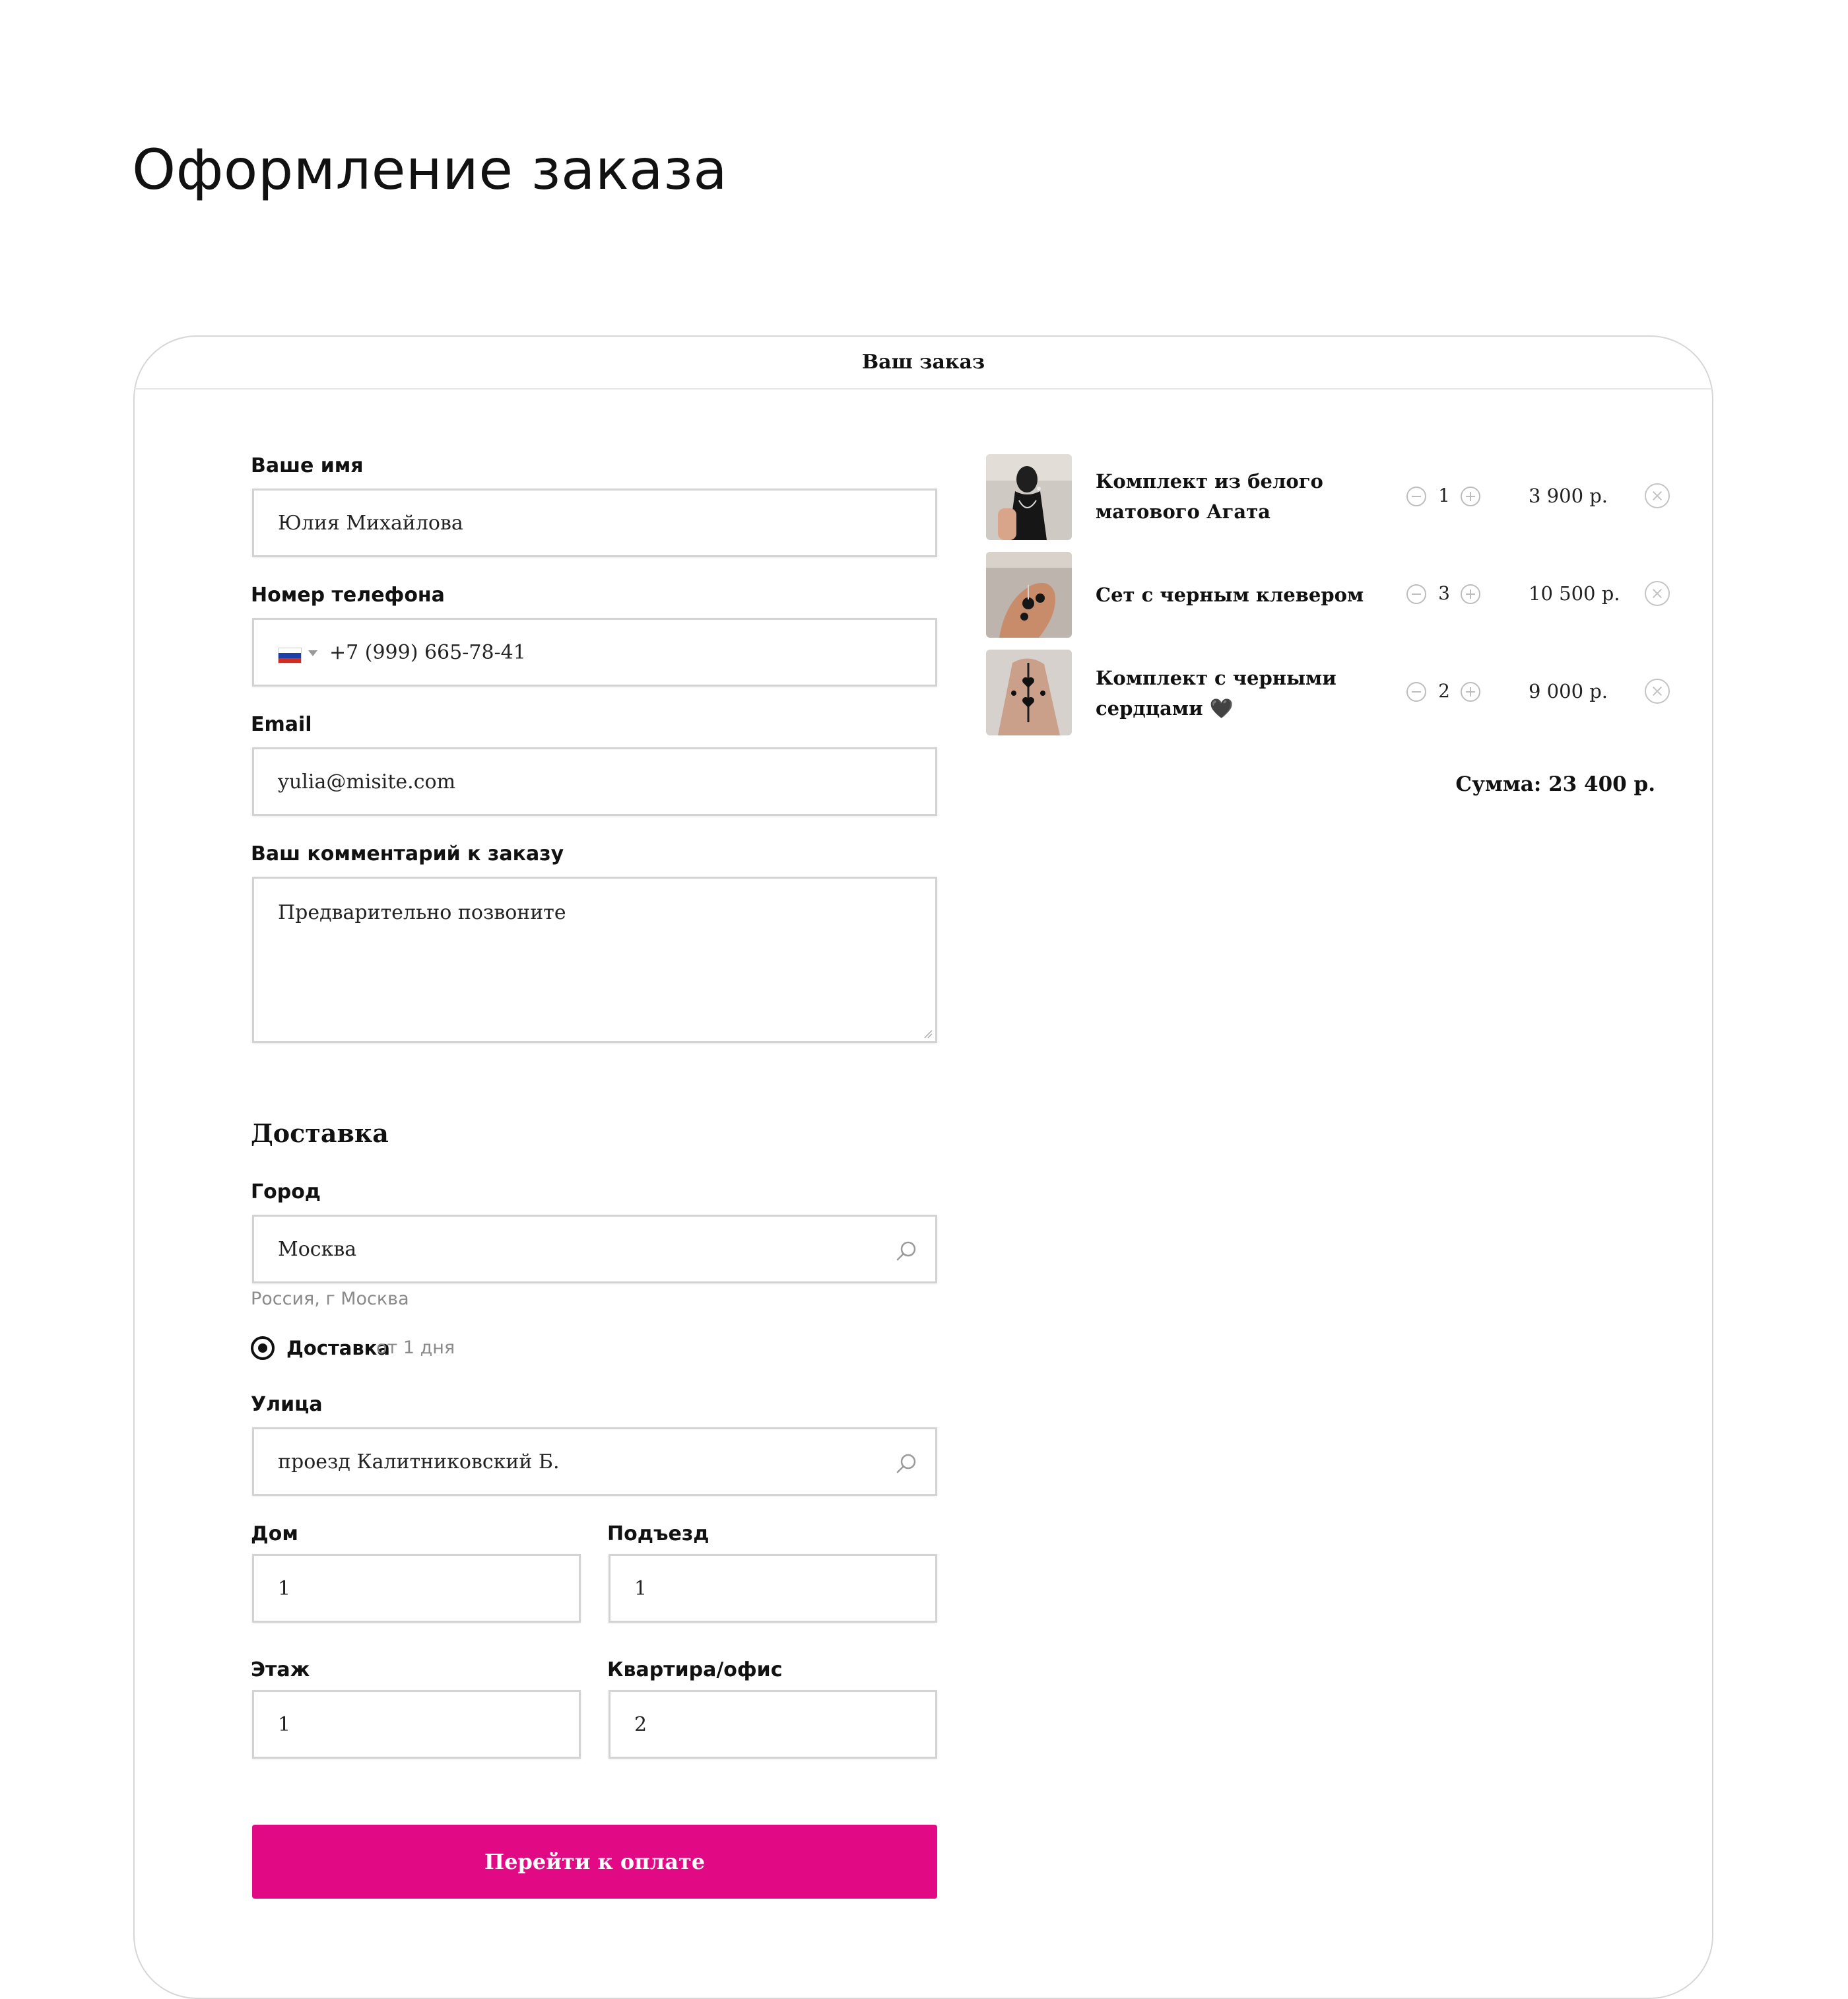 Image resolution: width=1848 pixels, height=1999 pixels. Describe the element at coordinates (928, 1033) in the screenshot. I see `resize-grip-icon` at that location.